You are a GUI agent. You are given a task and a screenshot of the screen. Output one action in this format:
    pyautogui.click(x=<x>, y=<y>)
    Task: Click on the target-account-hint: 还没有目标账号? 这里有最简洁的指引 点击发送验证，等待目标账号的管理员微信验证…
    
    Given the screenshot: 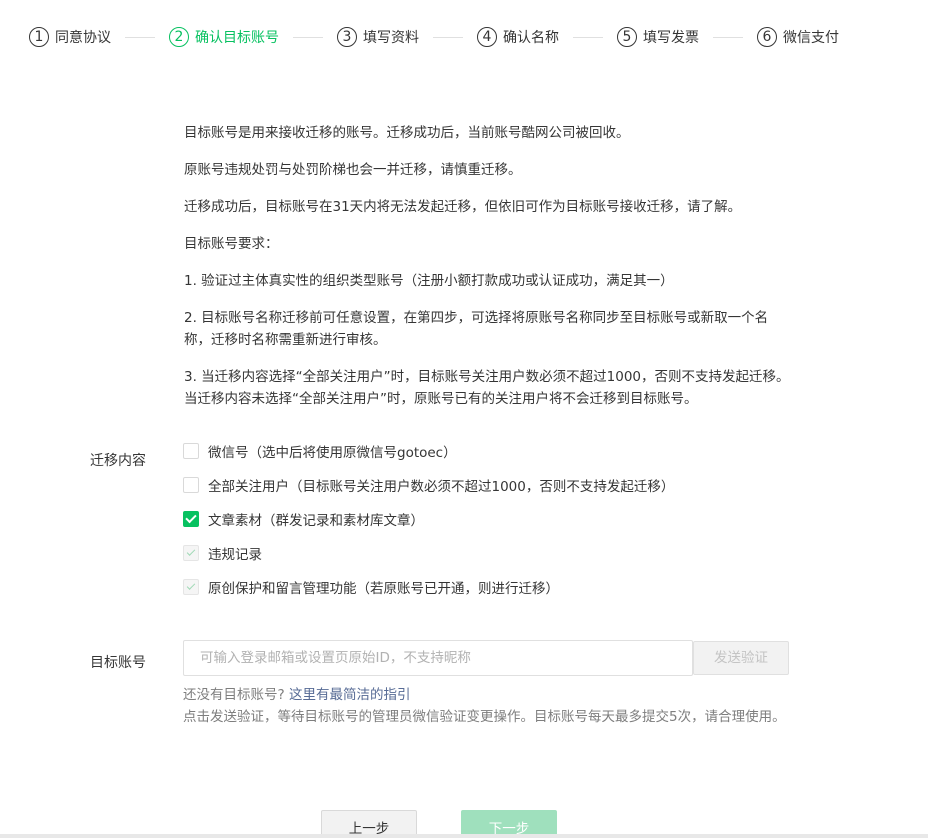 What is the action you would take?
    pyautogui.click(x=488, y=706)
    